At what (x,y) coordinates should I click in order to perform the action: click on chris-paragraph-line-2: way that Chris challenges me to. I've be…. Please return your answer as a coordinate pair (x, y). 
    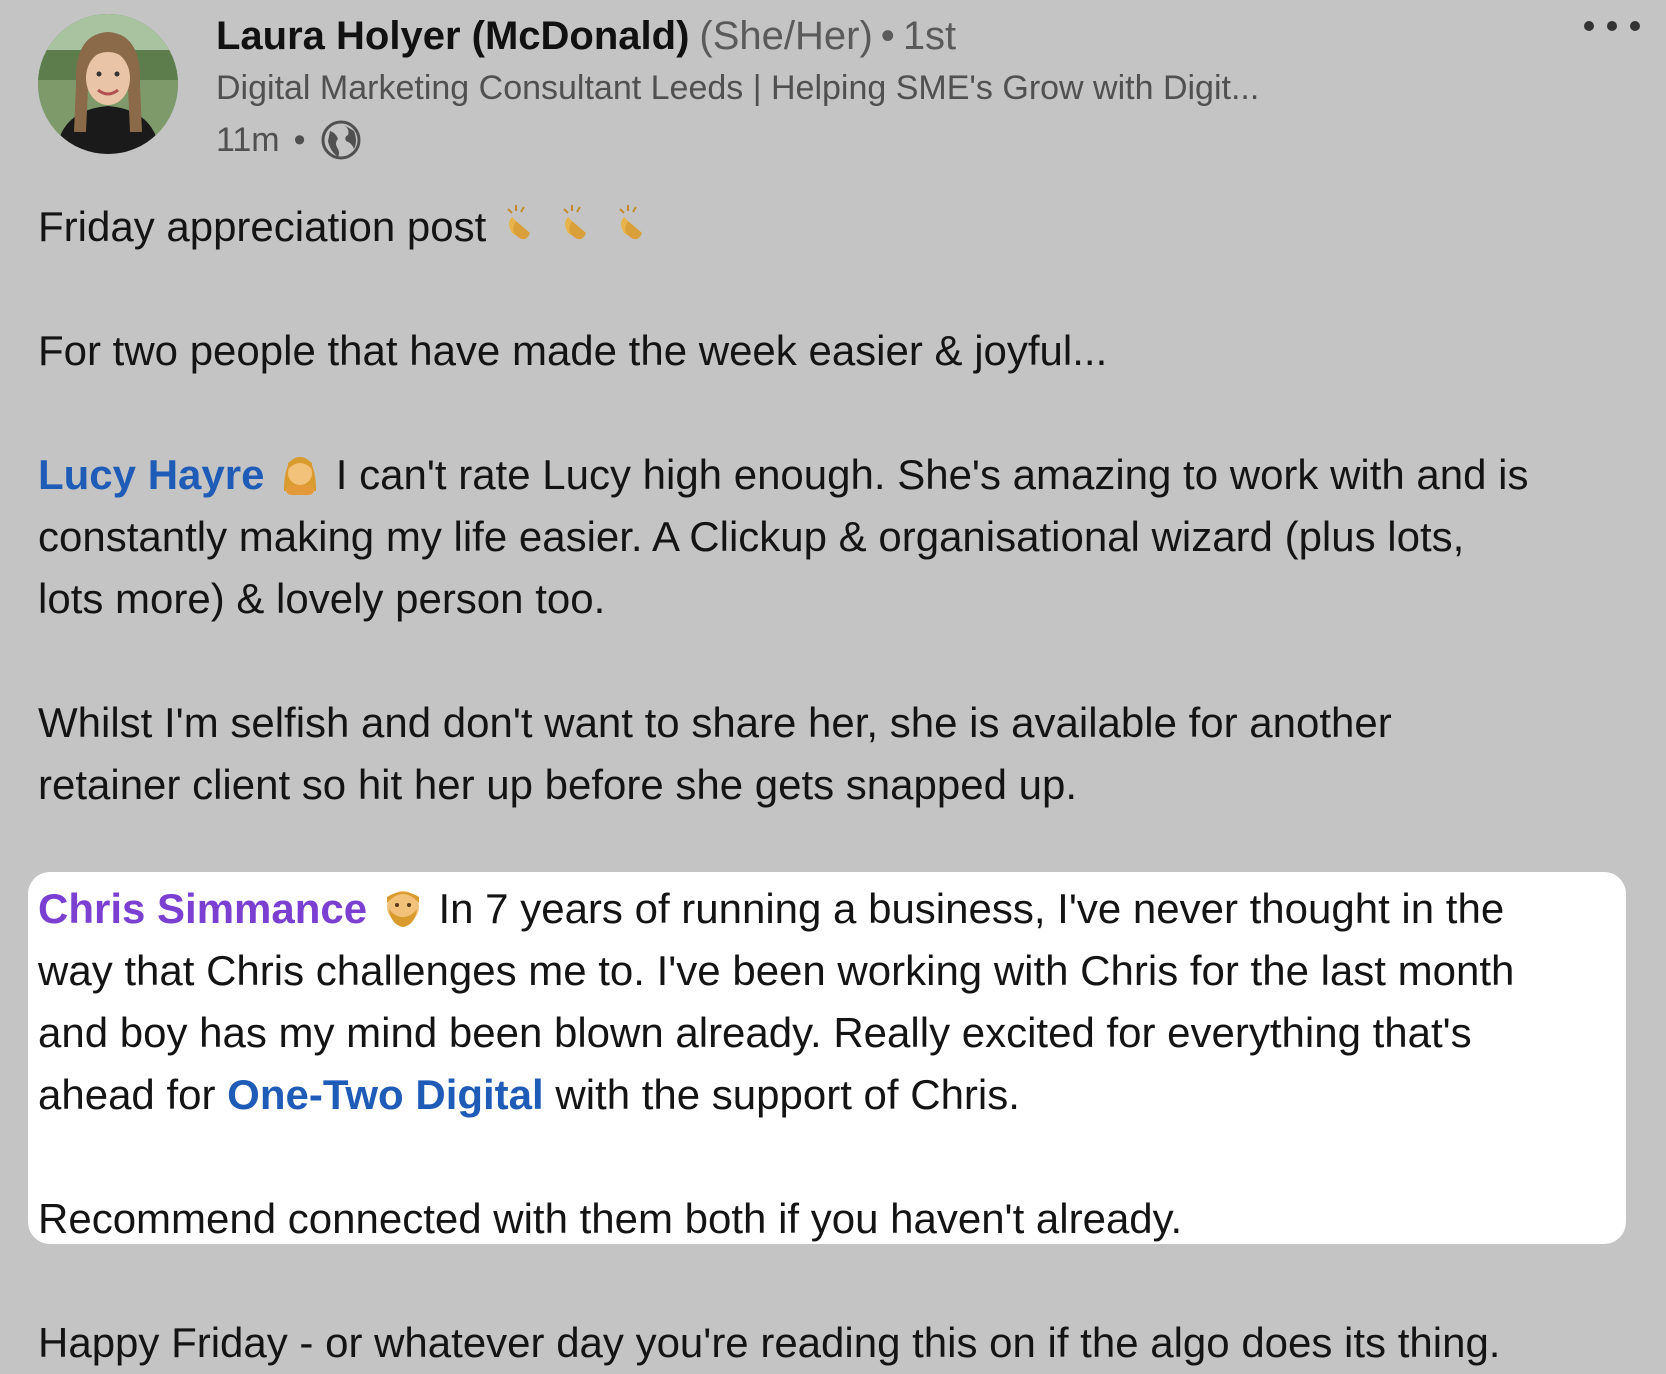
    Looking at the image, I should click on (776, 970).